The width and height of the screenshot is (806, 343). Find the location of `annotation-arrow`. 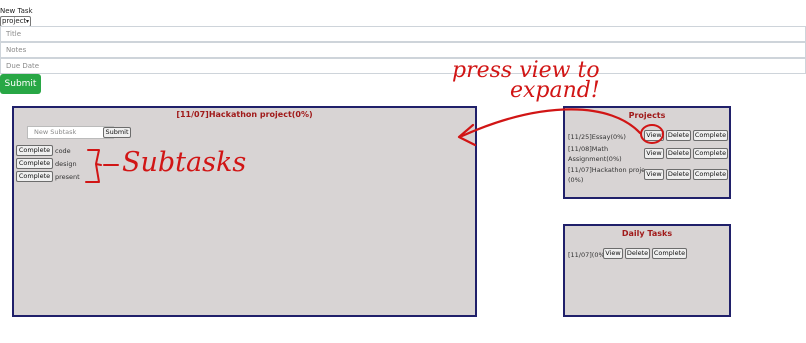

annotation-arrow is located at coordinates (551, 123).